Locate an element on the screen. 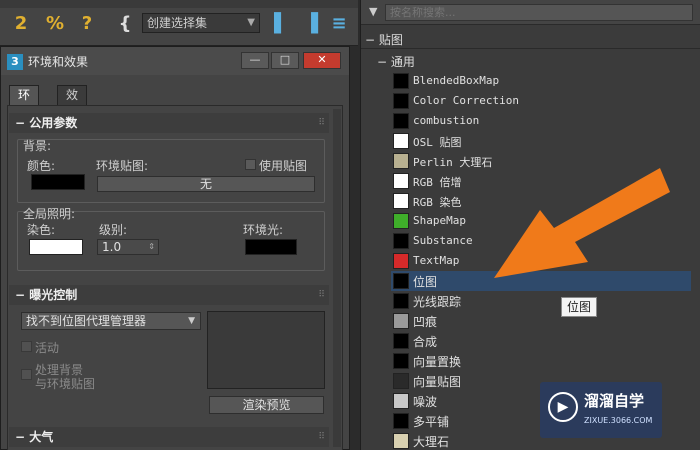 The image size is (700, 450). tree-divider is located at coordinates (530, 48).